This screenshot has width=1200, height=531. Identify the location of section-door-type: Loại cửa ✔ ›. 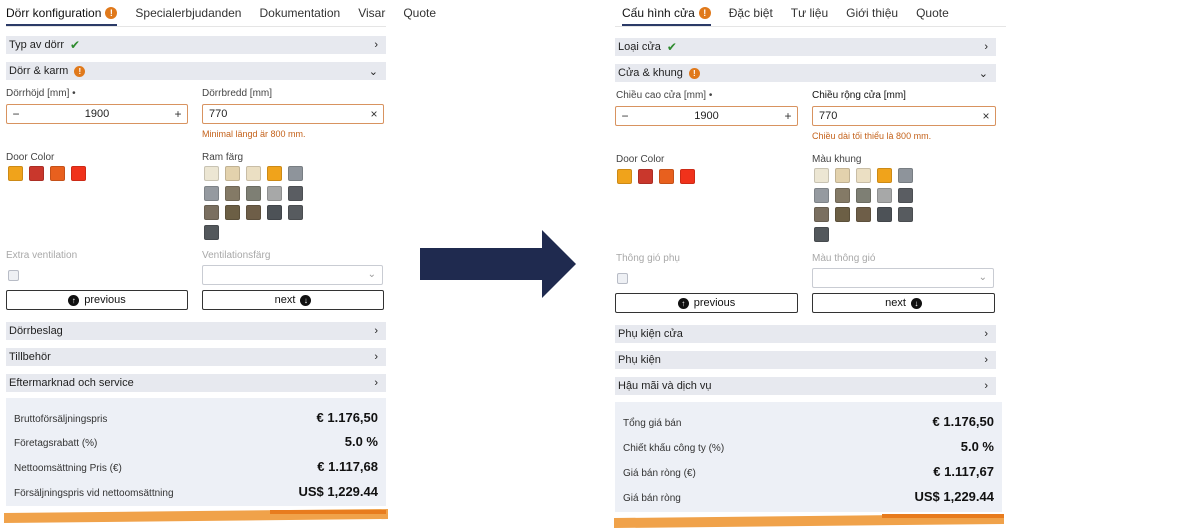
(805, 47).